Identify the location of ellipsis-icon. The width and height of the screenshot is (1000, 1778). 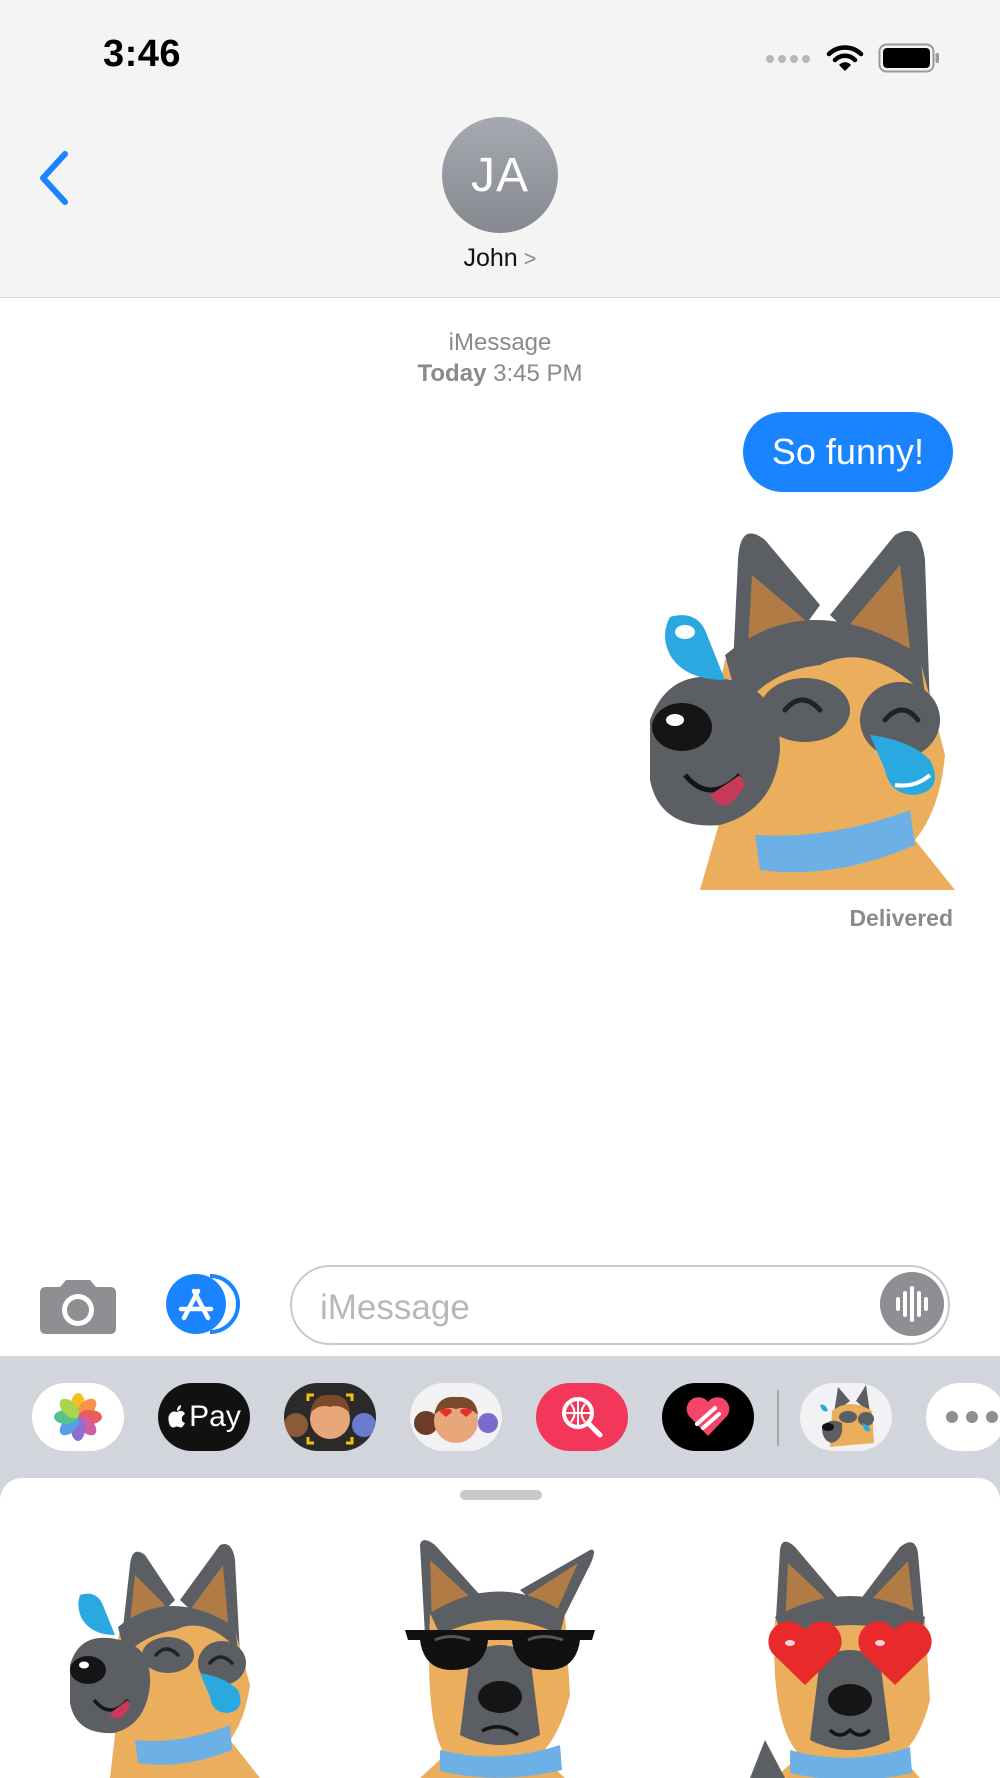
(972, 1417).